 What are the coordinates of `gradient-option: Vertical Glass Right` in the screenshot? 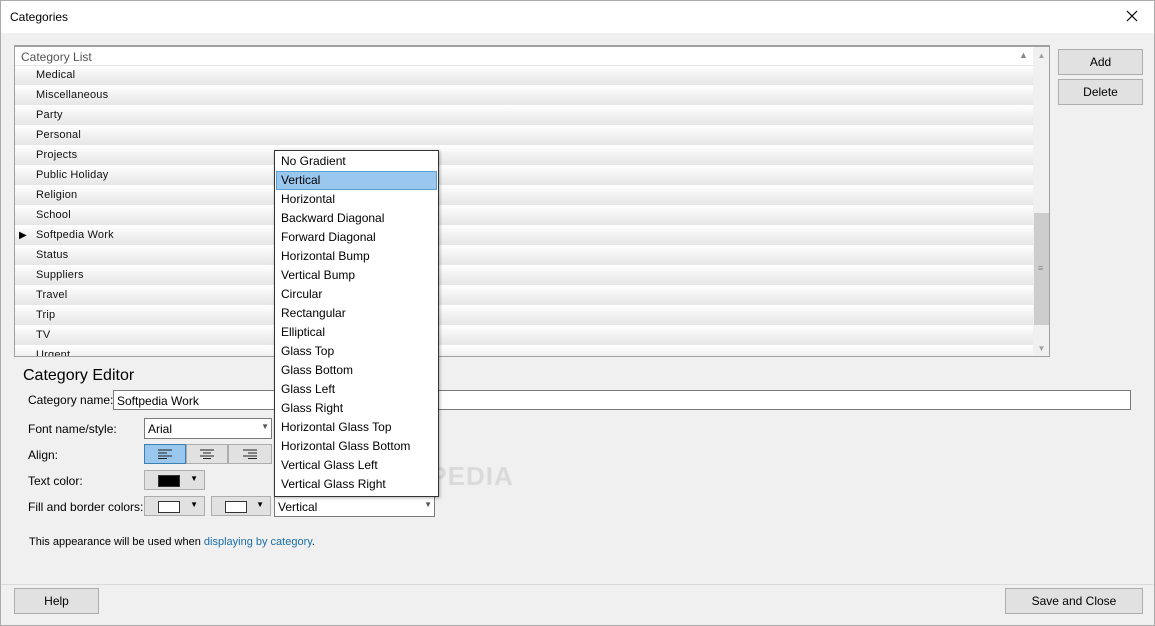 It's located at (356, 484).